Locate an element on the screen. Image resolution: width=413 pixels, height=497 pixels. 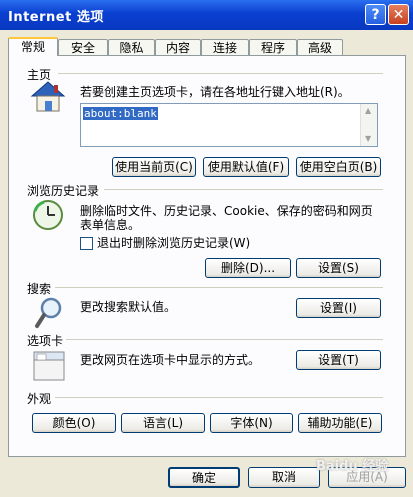
history-divider is located at coordinates (243, 189).